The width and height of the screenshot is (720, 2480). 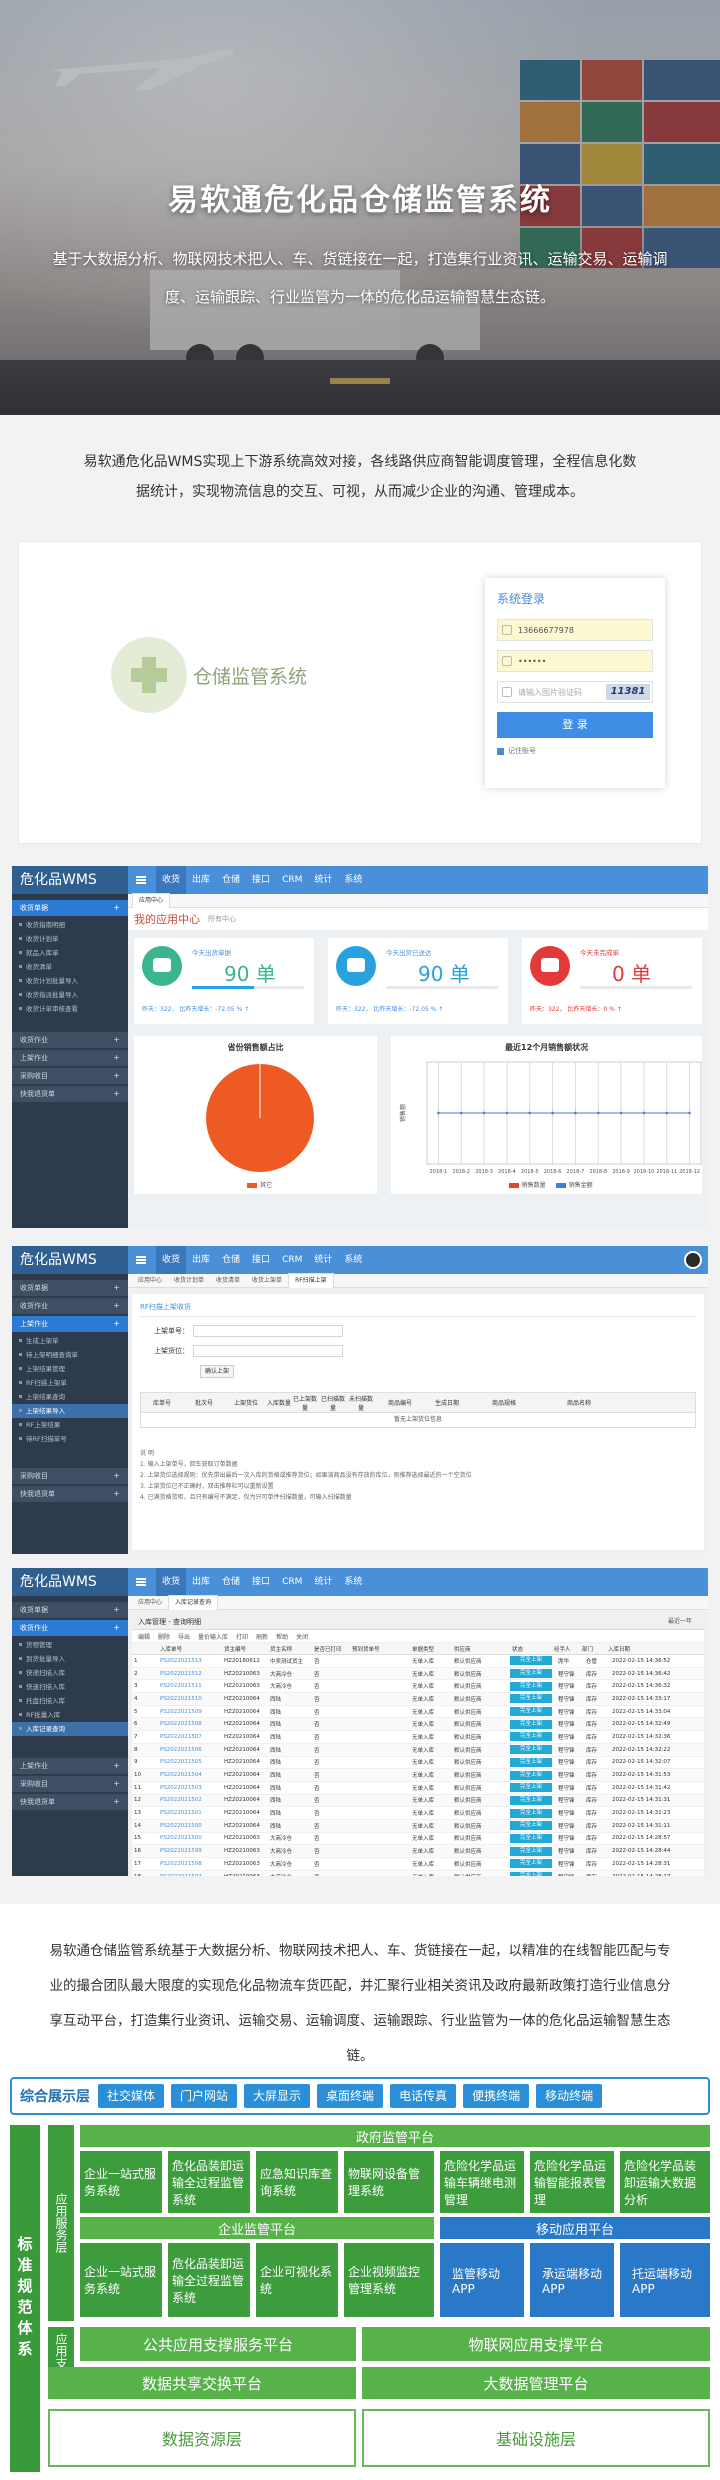 I want to click on print-button: 打印, so click(x=242, y=1636).